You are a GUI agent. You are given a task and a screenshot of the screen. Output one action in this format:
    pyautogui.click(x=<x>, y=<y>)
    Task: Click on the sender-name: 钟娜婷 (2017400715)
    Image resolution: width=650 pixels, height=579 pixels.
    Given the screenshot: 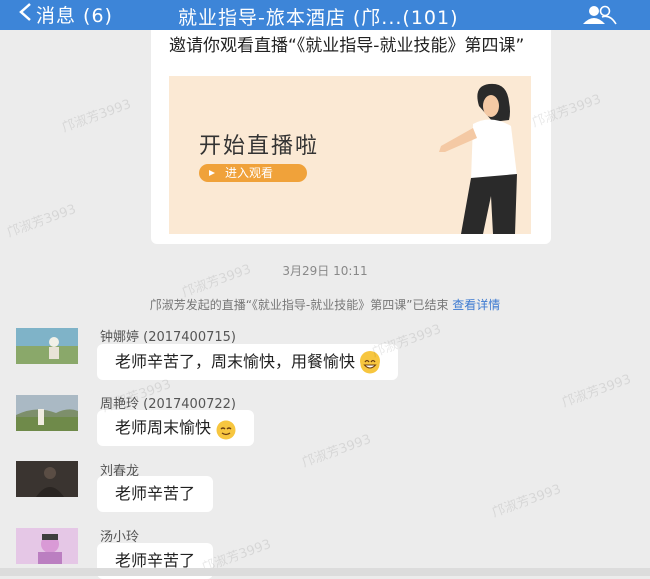 What is the action you would take?
    pyautogui.click(x=168, y=337)
    